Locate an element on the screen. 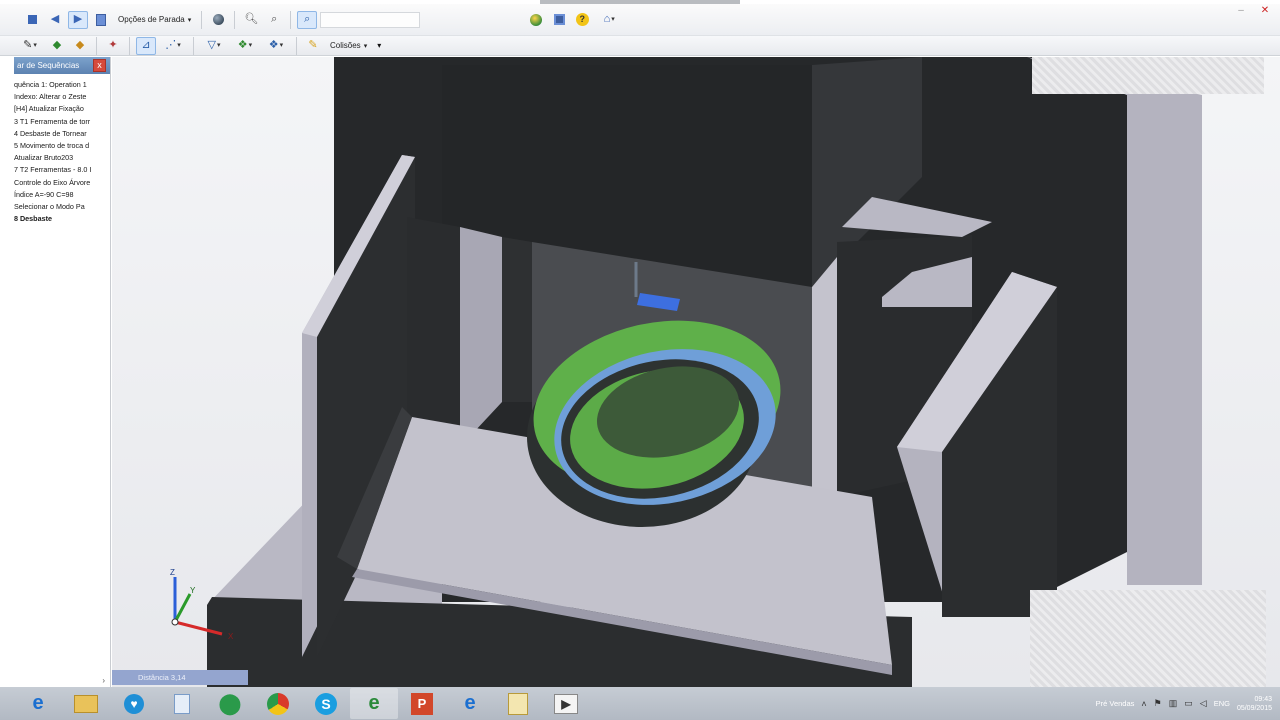  report-button is located at coordinates (101, 20).